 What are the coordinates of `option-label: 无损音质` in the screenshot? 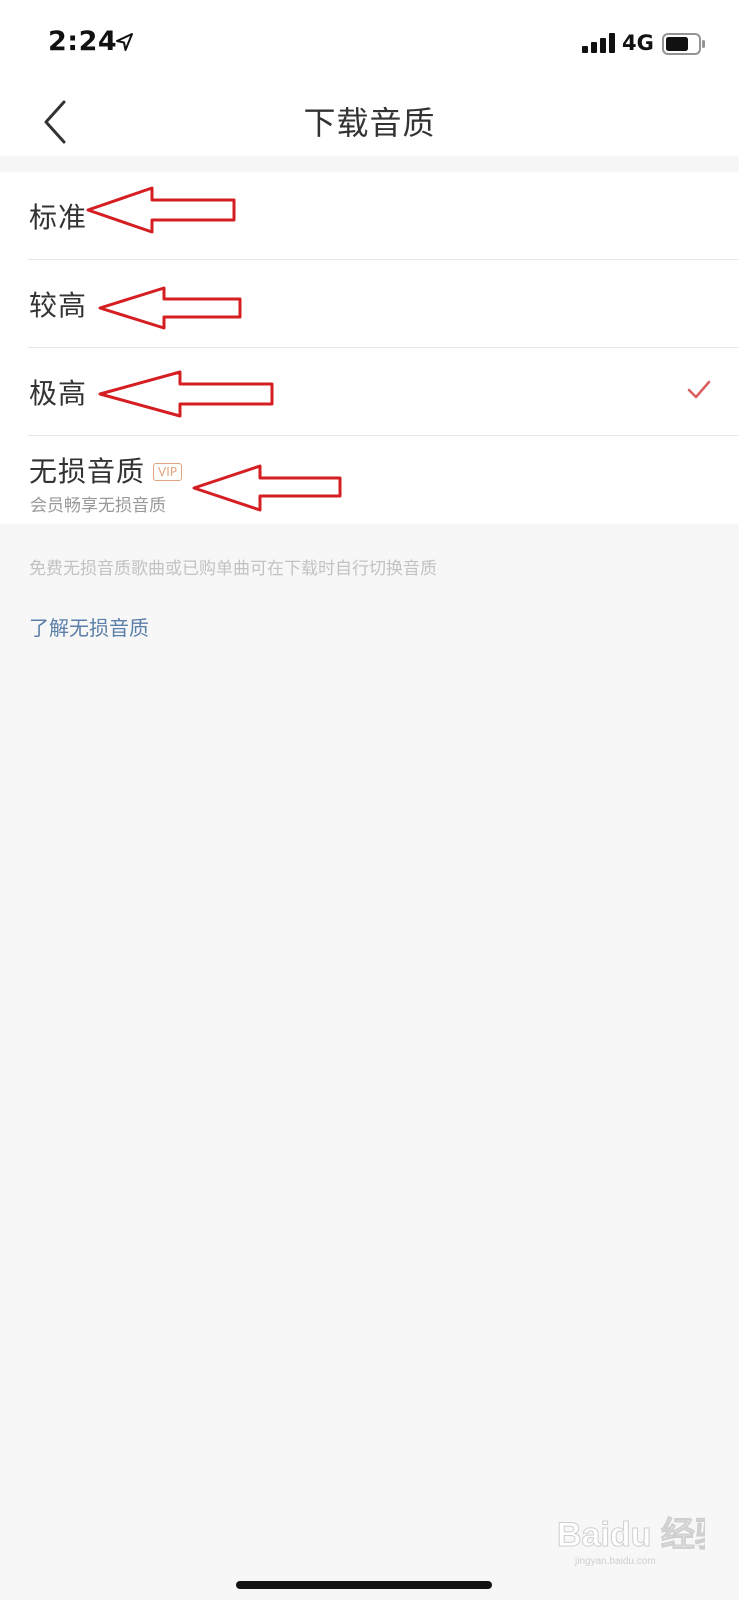 It's located at (87, 471).